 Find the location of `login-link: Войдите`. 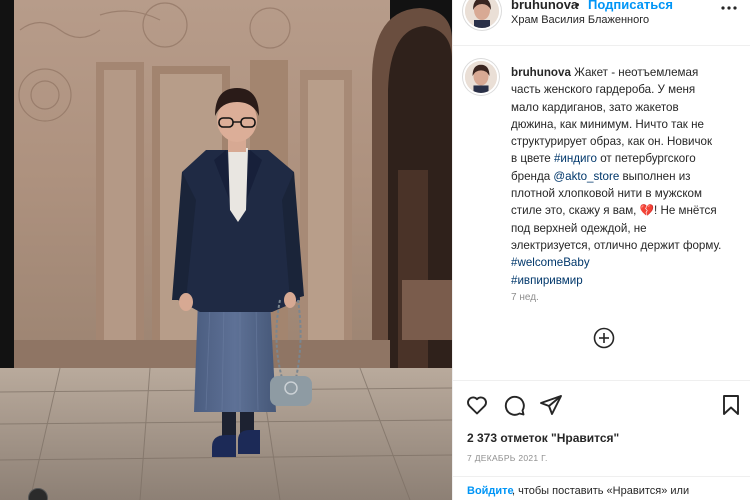

login-link: Войдите is located at coordinates (490, 491).